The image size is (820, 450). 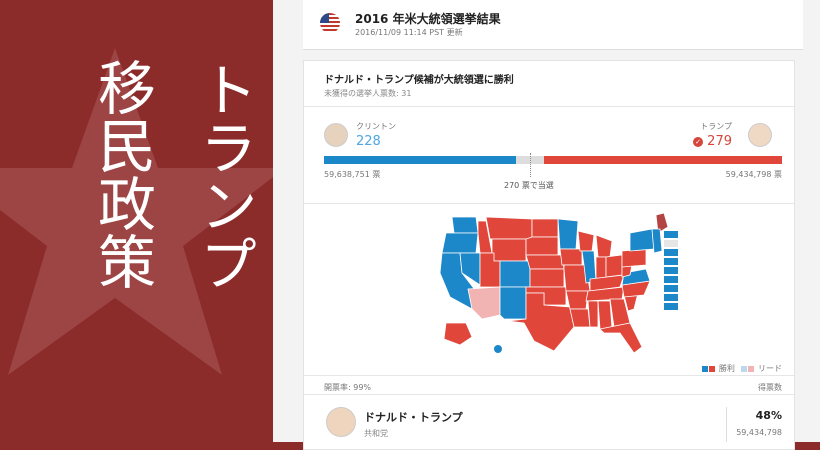 I want to click on trump-popular-votes: 59,434,798 票, so click(x=753, y=174).